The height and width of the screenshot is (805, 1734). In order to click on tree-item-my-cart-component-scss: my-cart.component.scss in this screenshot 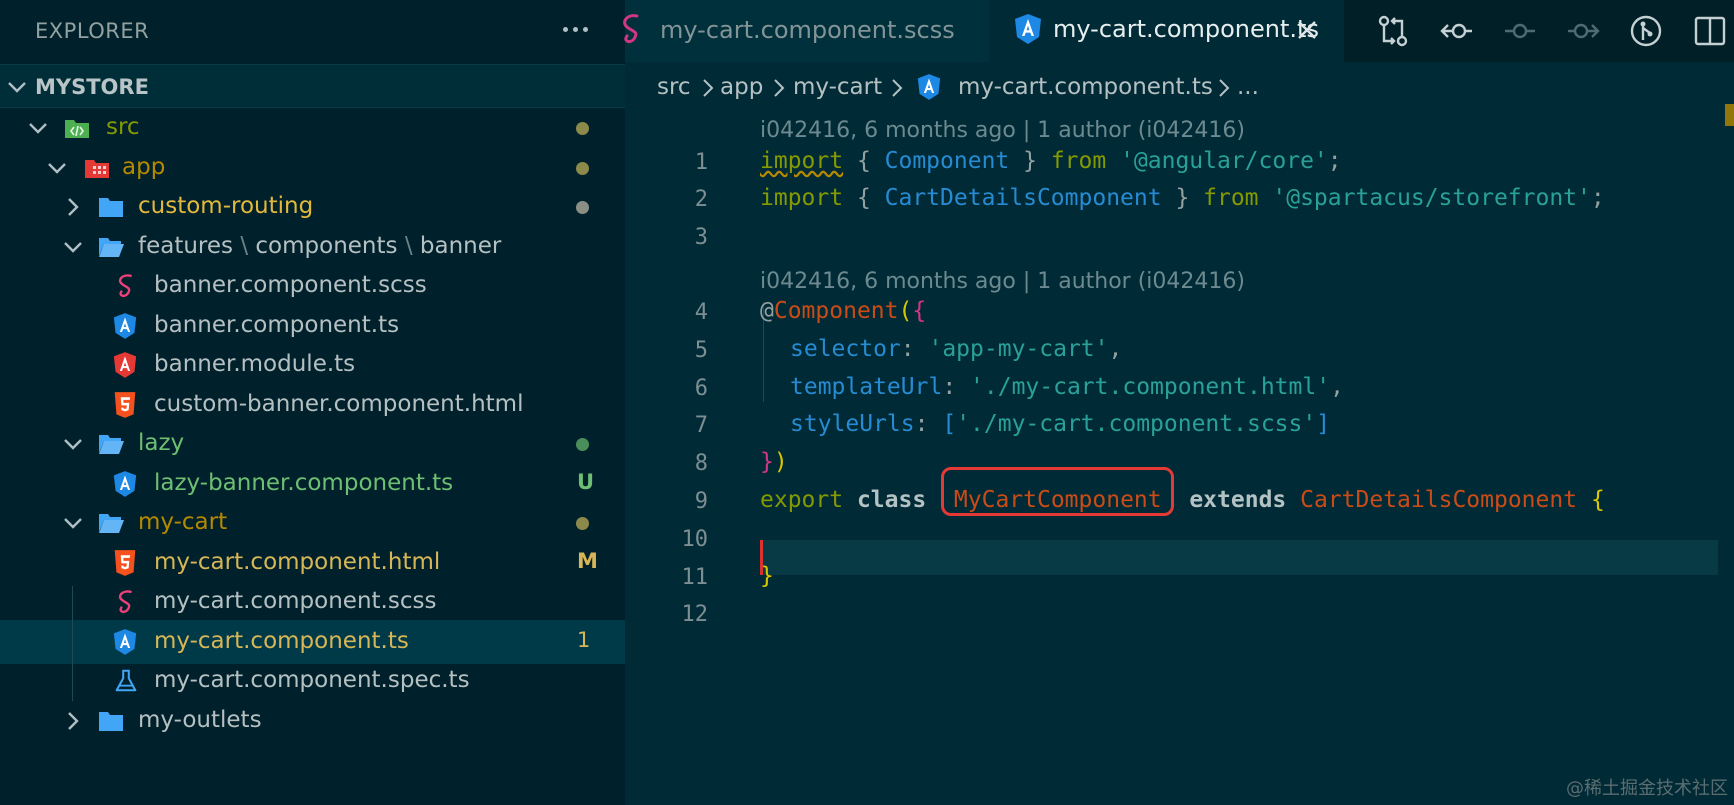, I will do `click(312, 602)`.